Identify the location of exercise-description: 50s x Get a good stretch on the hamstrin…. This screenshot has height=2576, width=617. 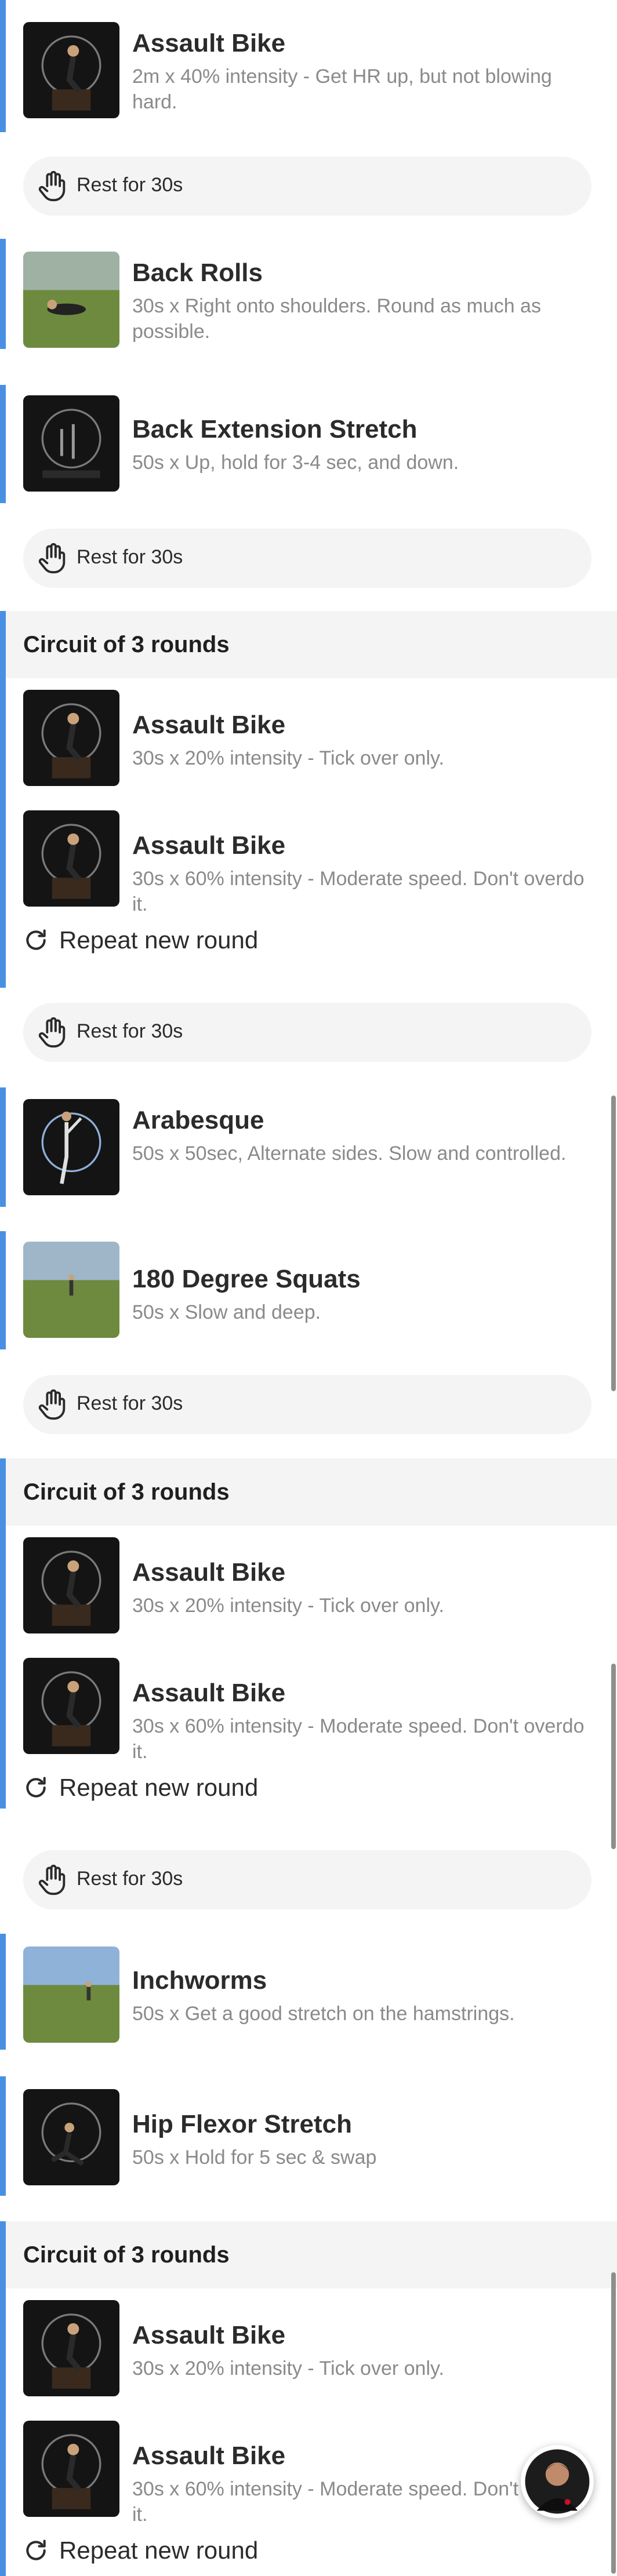
(324, 2014).